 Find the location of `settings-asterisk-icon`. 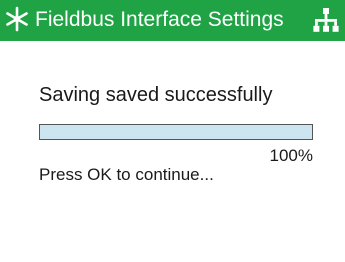

settings-asterisk-icon is located at coordinates (17, 19).